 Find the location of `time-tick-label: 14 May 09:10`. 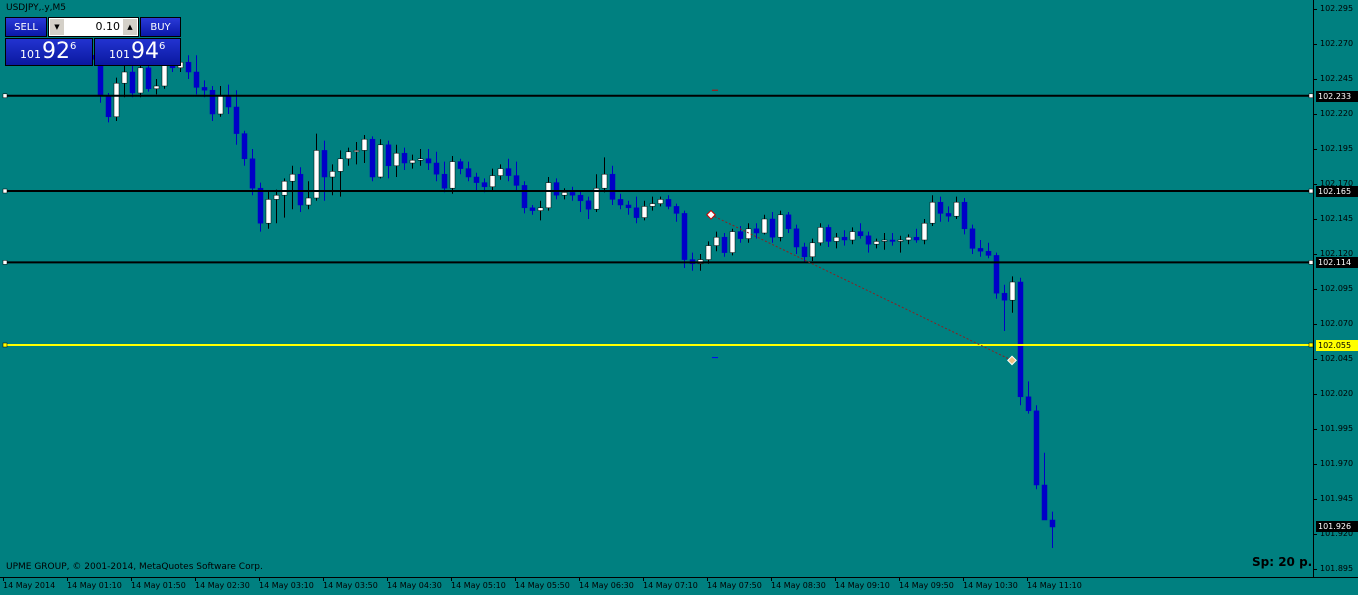

time-tick-label: 14 May 09:10 is located at coordinates (862, 585).